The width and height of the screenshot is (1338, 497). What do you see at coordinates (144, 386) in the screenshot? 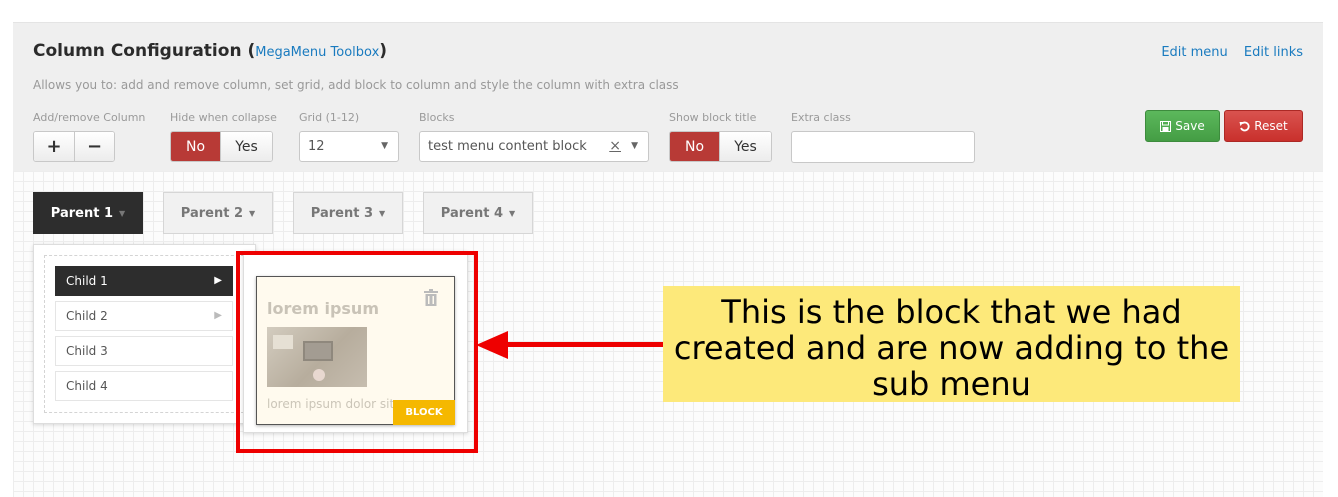
I see `child-item-4: Child 4` at bounding box center [144, 386].